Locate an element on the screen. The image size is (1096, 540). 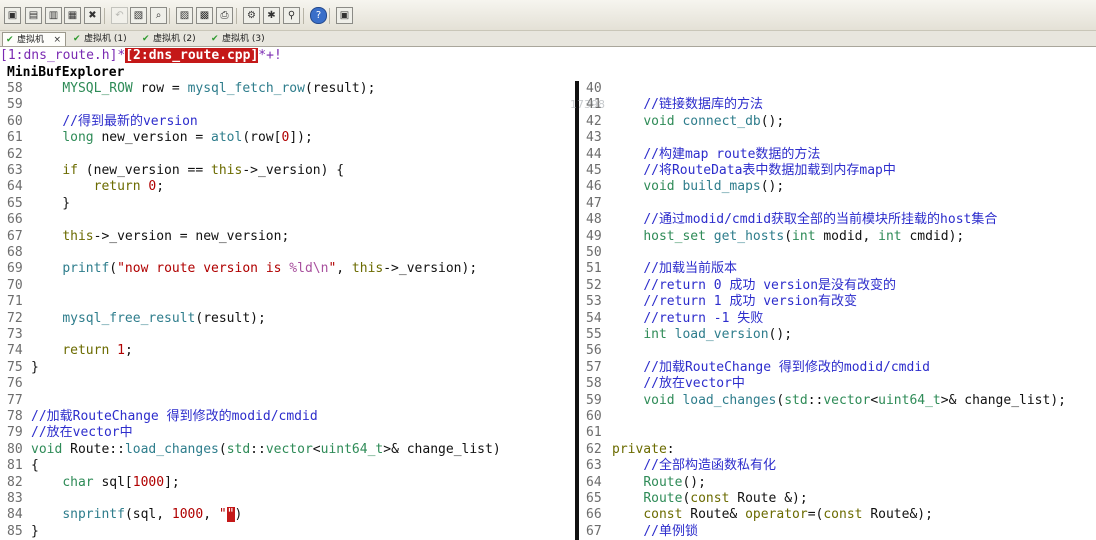
code-text: { is located at coordinates (35, 466).